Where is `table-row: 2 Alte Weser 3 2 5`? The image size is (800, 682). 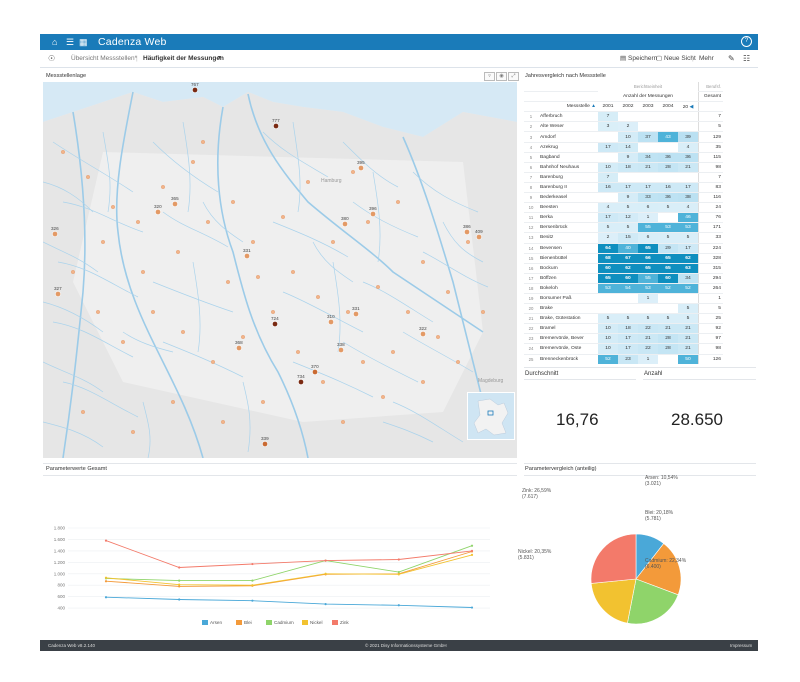
table-row: 2 Alte Weser 3 2 5 is located at coordinates (623, 127).